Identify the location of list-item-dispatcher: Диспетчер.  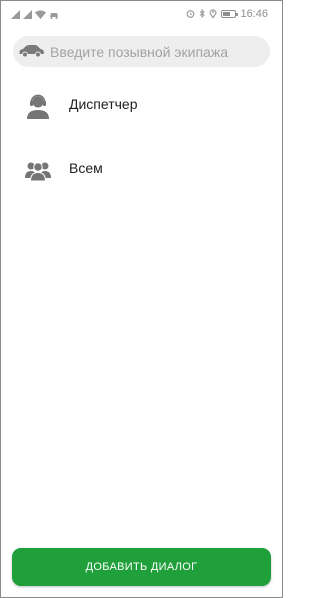
(141, 105).